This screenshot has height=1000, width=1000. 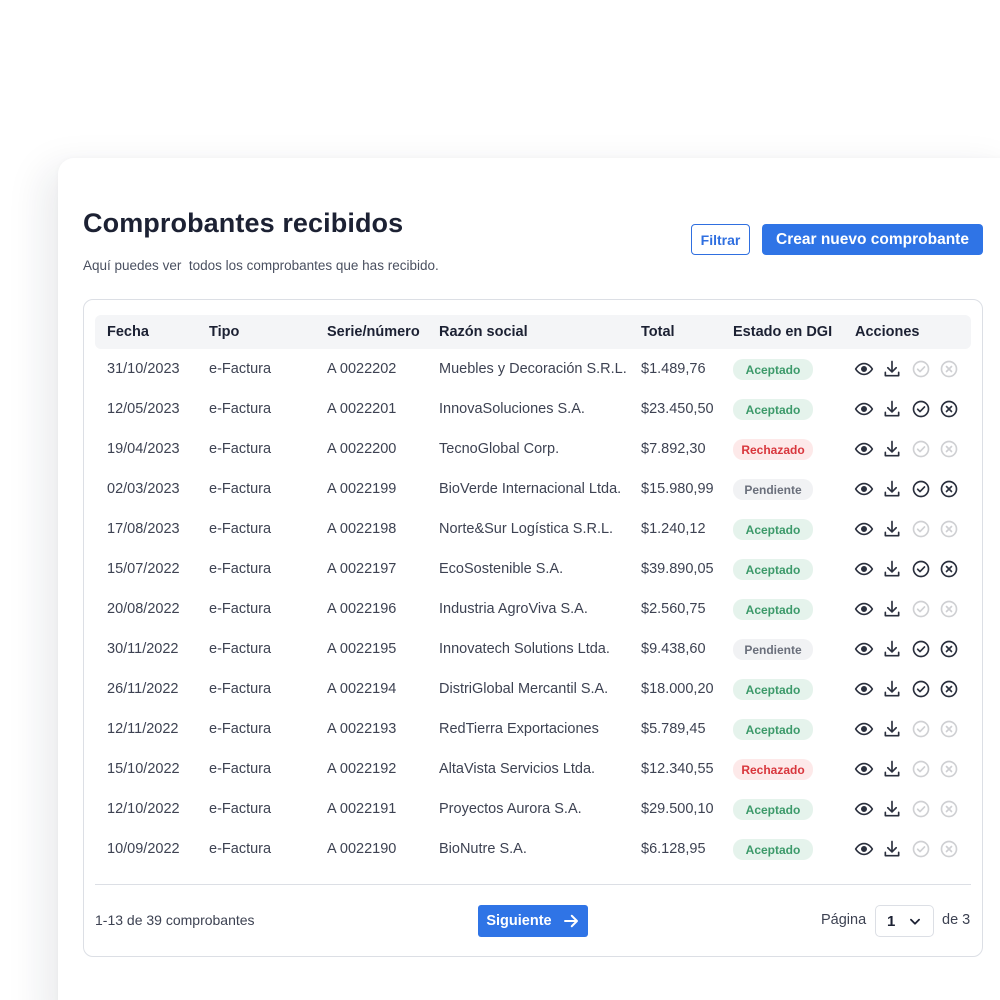 What do you see at coordinates (243, 223) in the screenshot?
I see `page-title: Comprobantes recibidos` at bounding box center [243, 223].